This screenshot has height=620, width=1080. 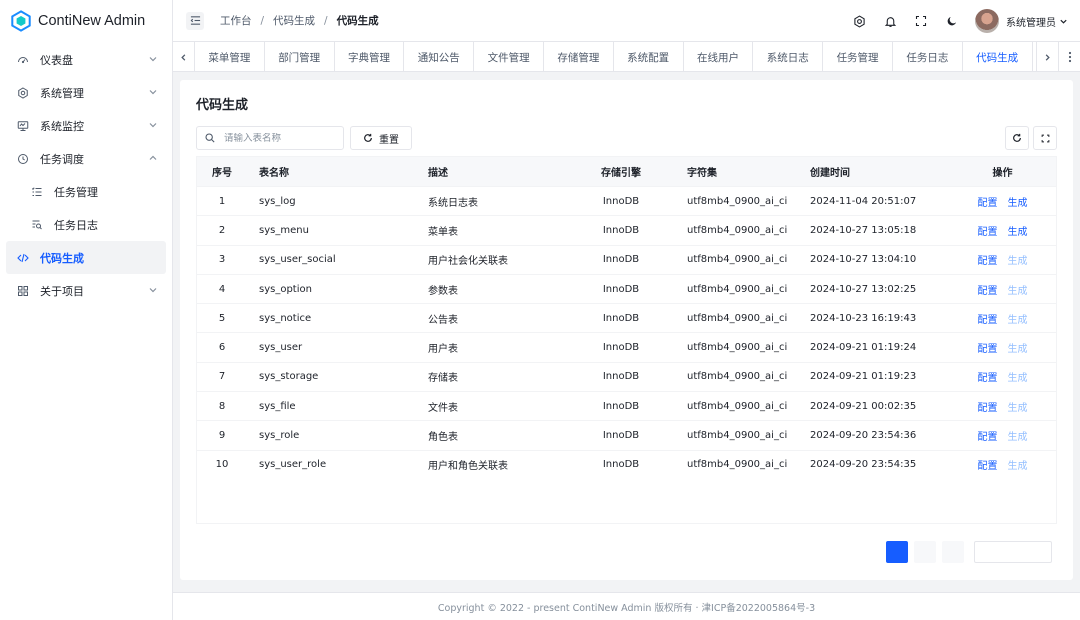 What do you see at coordinates (443, 408) in the screenshot?
I see `cell-description: 文件表` at bounding box center [443, 408].